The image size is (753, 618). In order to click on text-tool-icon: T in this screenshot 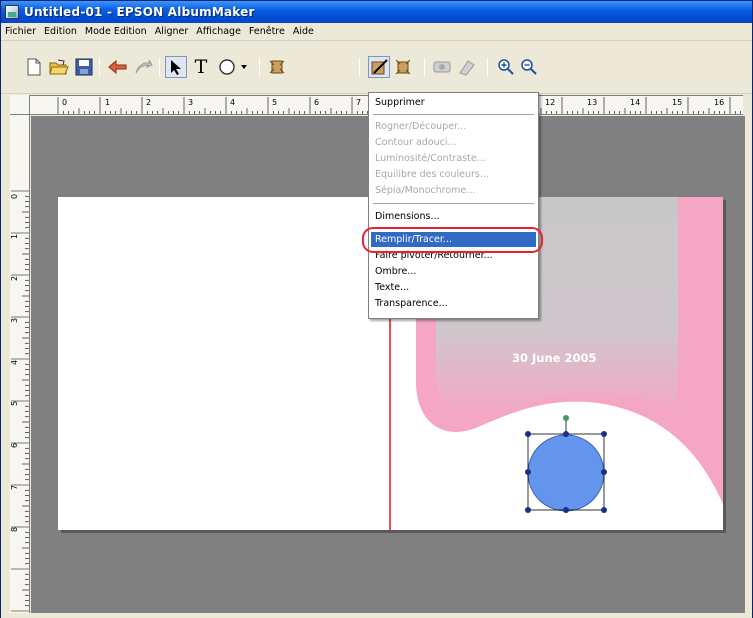, I will do `click(201, 67)`.